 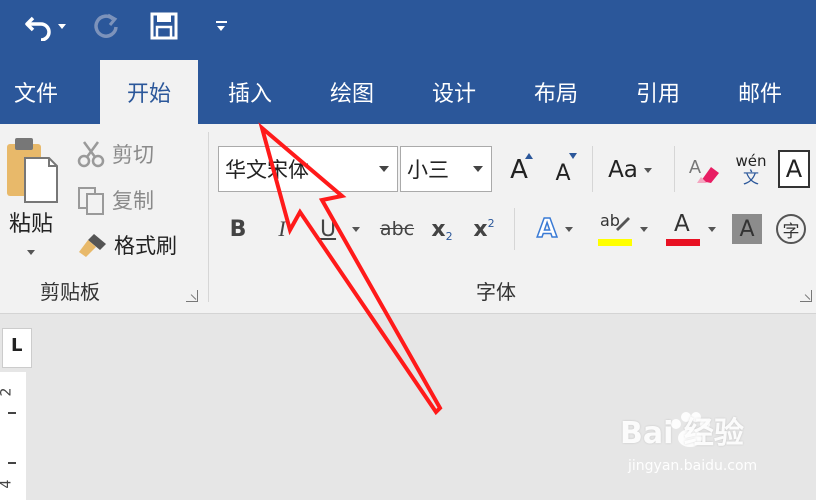 I want to click on superscript-button: x 2, so click(x=484, y=229).